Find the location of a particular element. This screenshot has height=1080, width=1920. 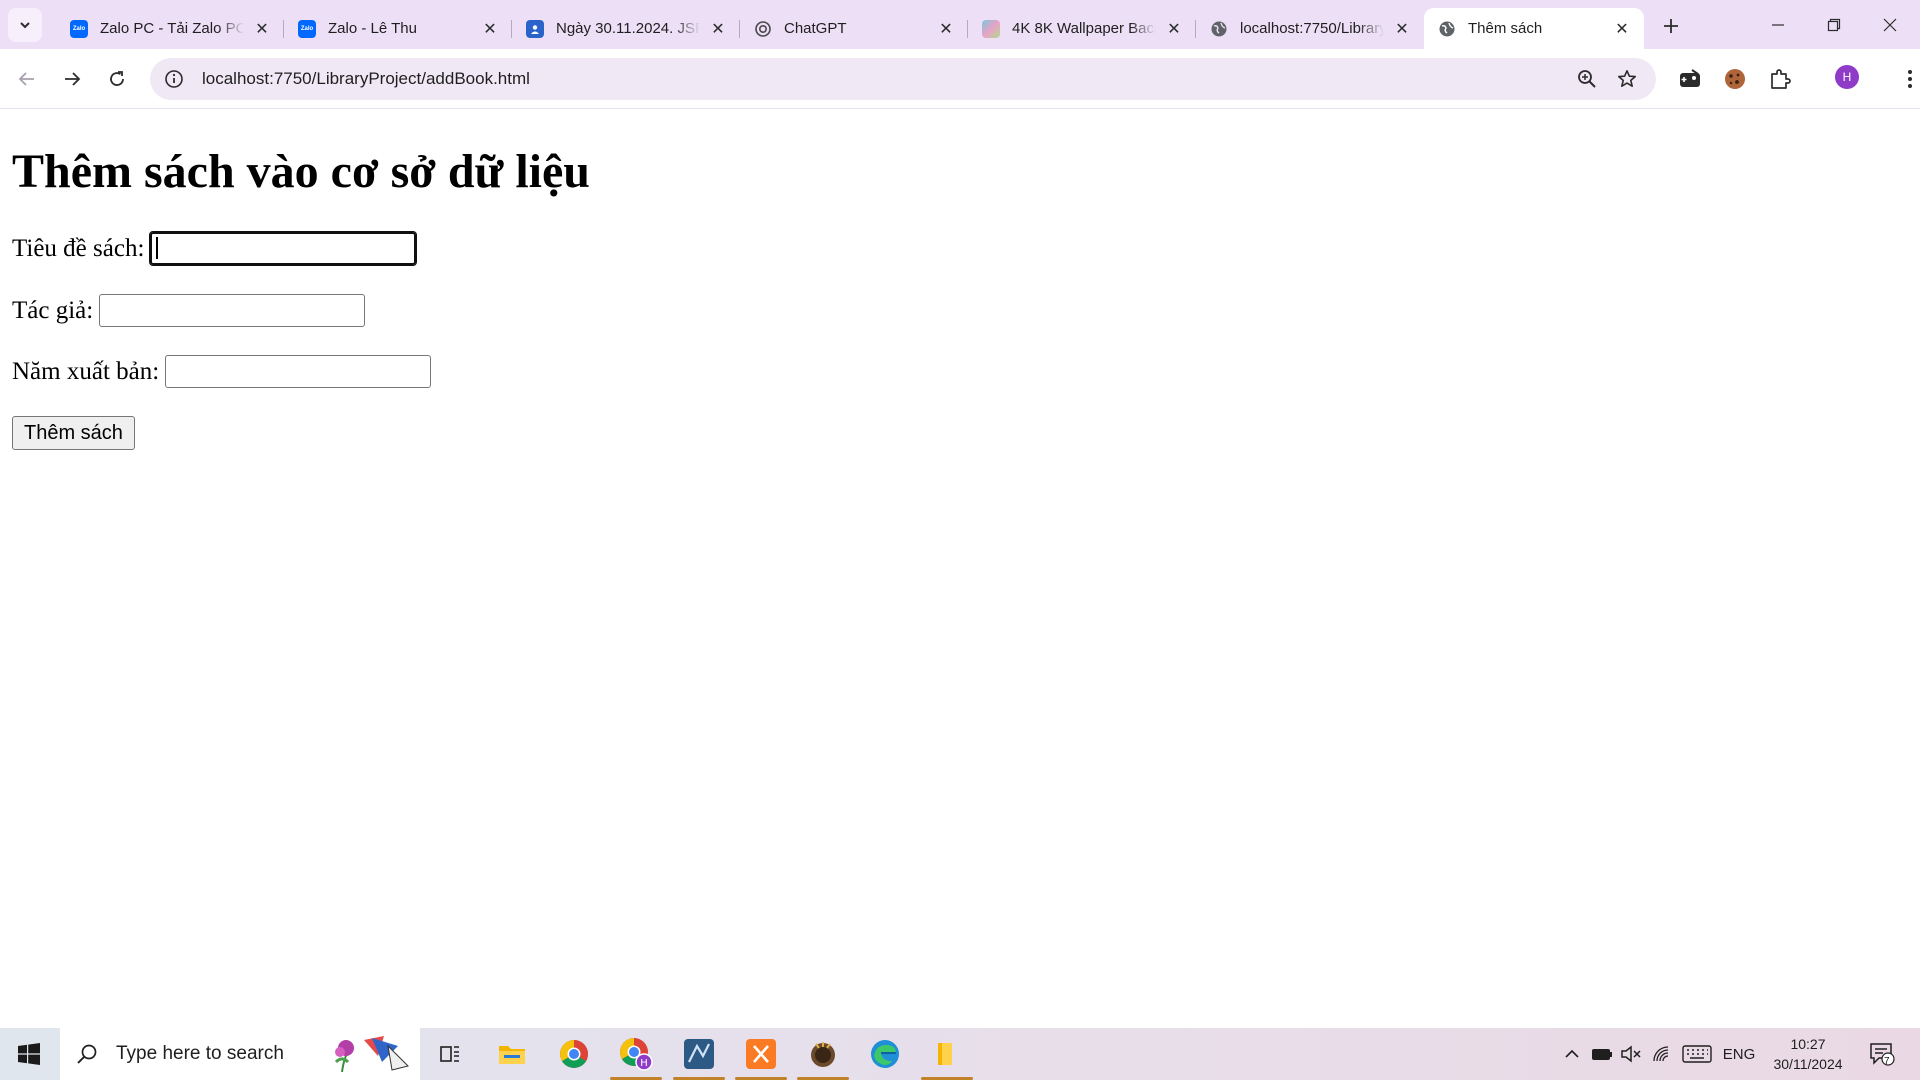

keyboard-icon is located at coordinates (1697, 1054).